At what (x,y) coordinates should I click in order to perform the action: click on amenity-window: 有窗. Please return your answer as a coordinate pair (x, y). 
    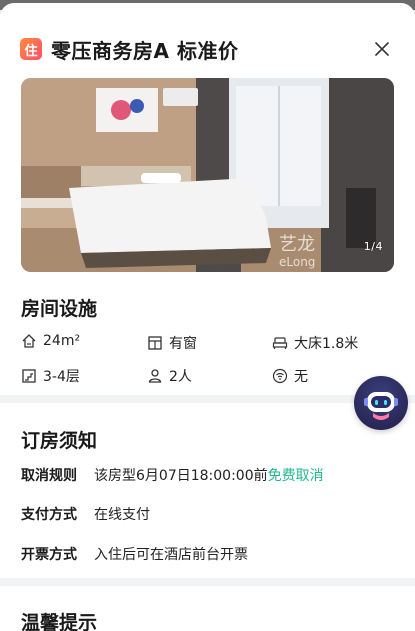
    Looking at the image, I should click on (172, 343).